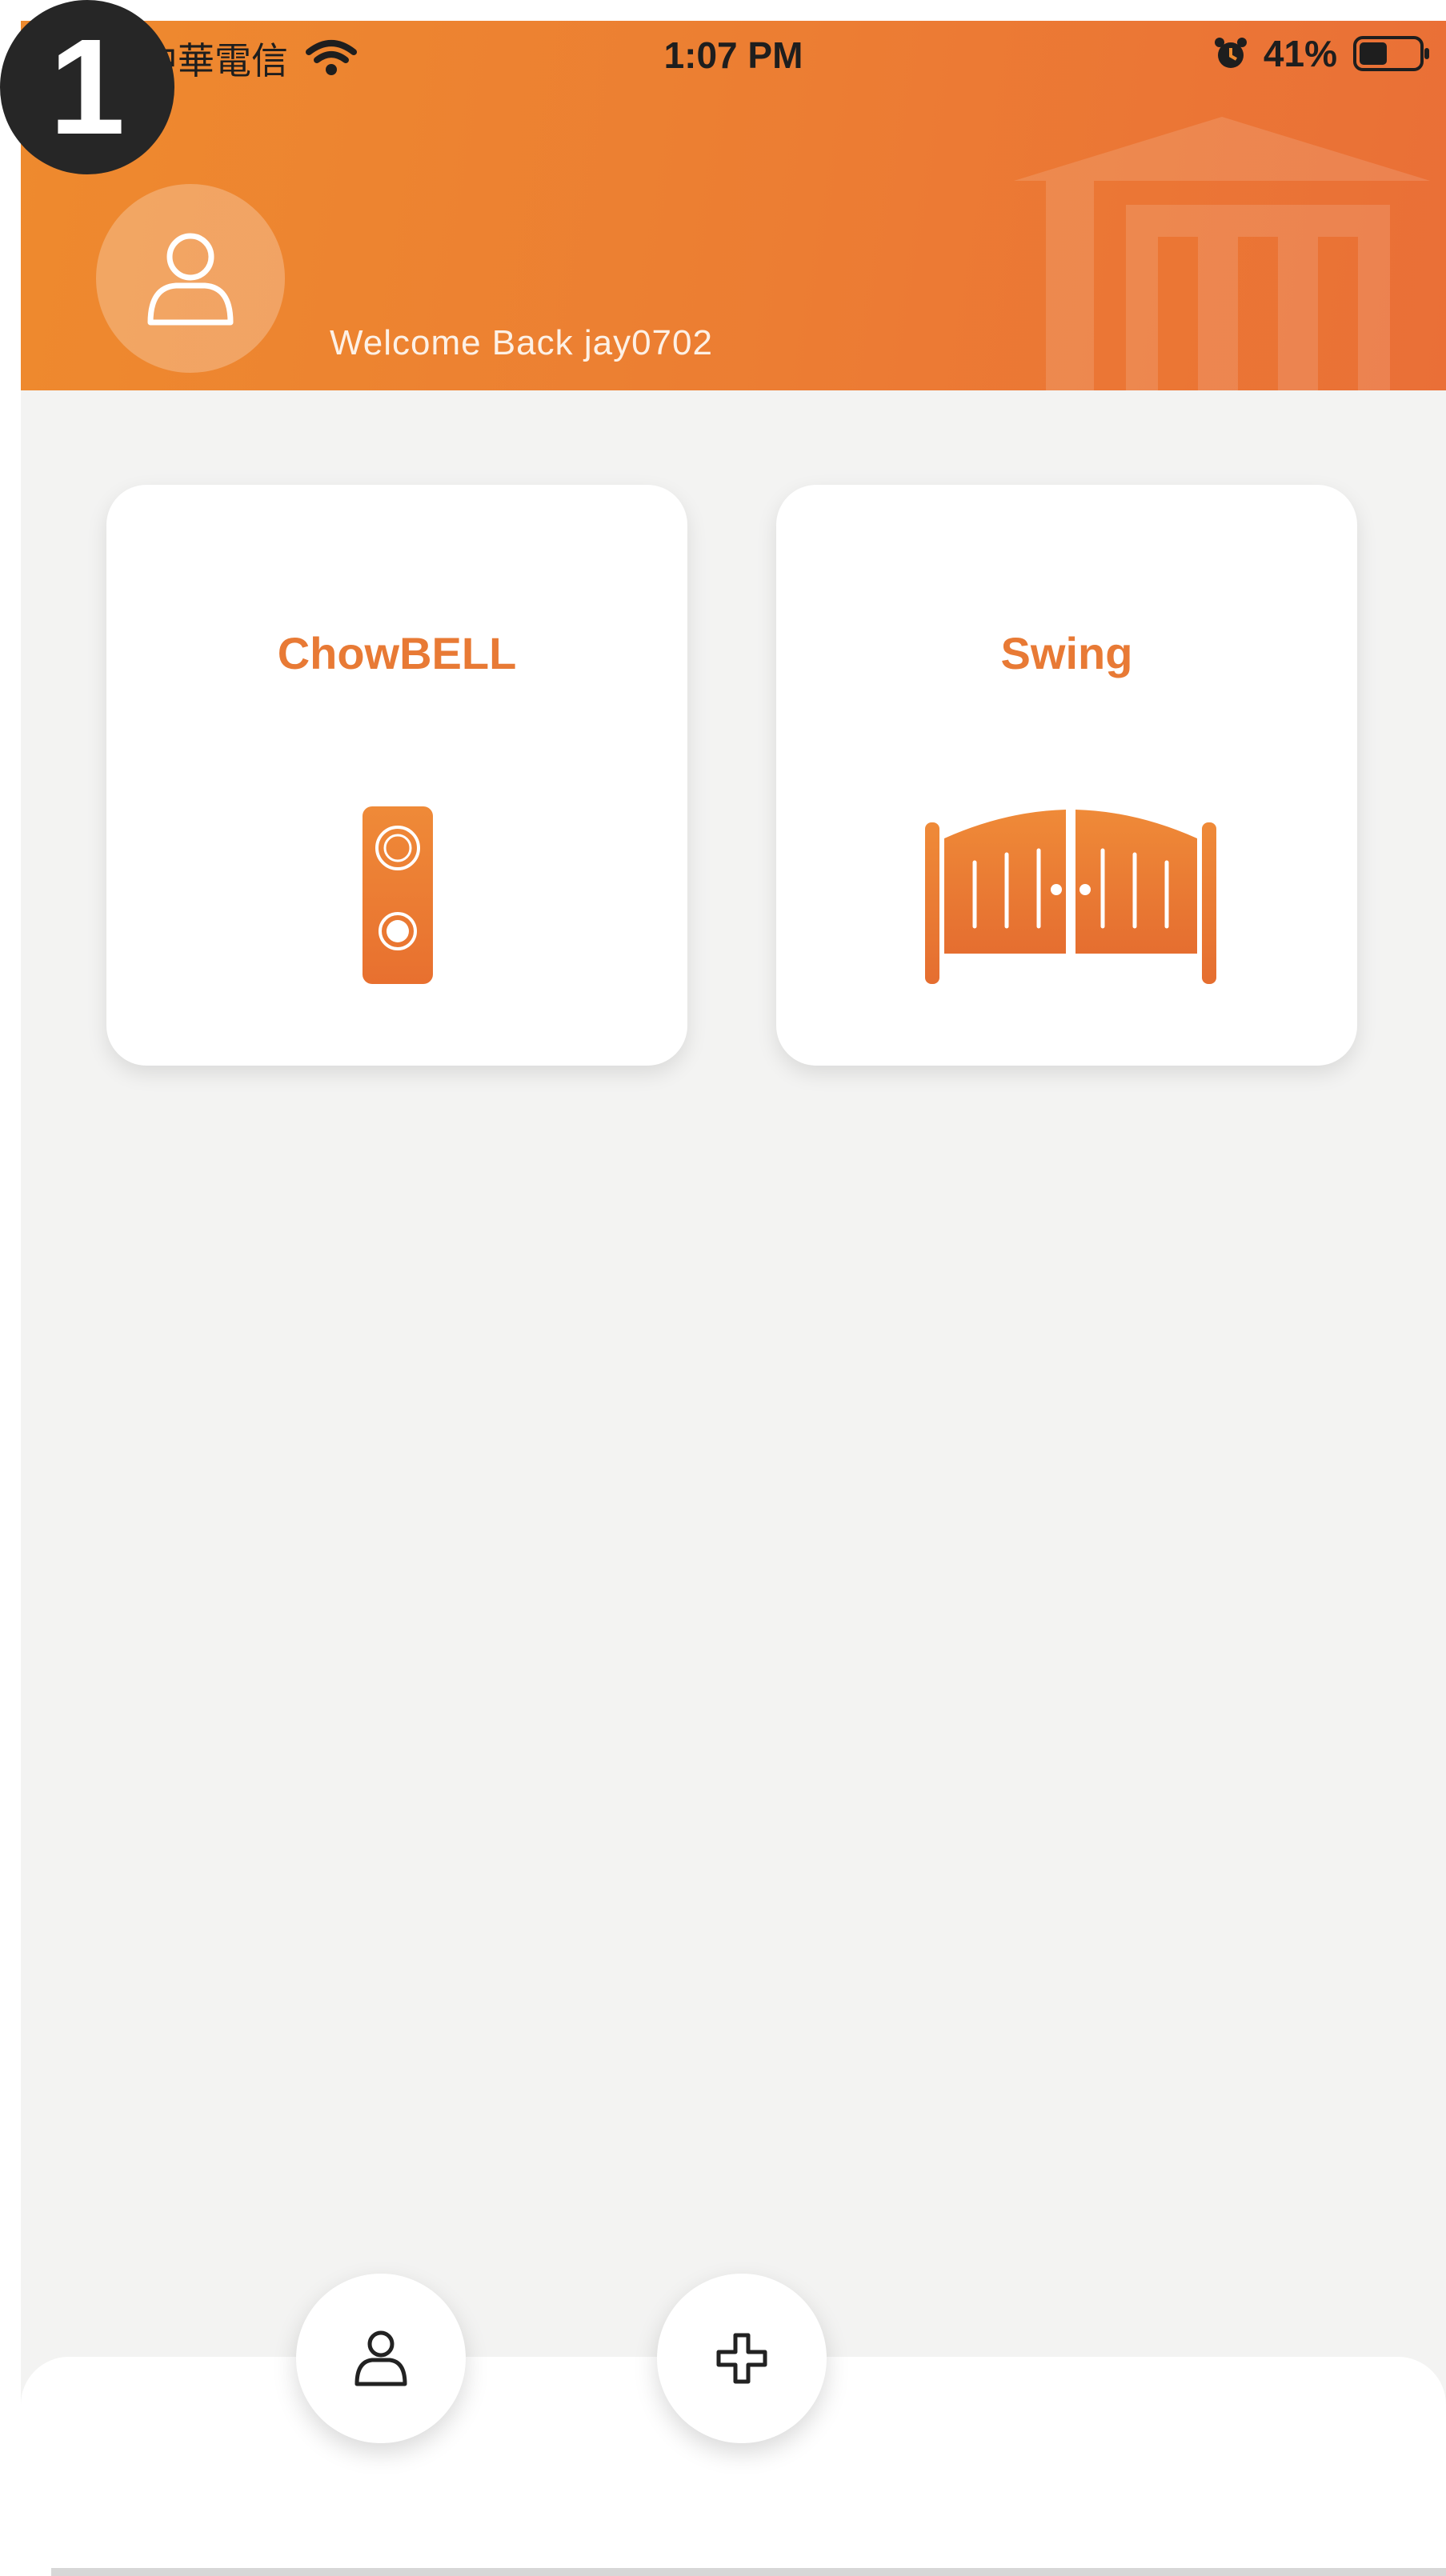 The width and height of the screenshot is (1446, 2576). I want to click on battery-icon, so click(1391, 53).